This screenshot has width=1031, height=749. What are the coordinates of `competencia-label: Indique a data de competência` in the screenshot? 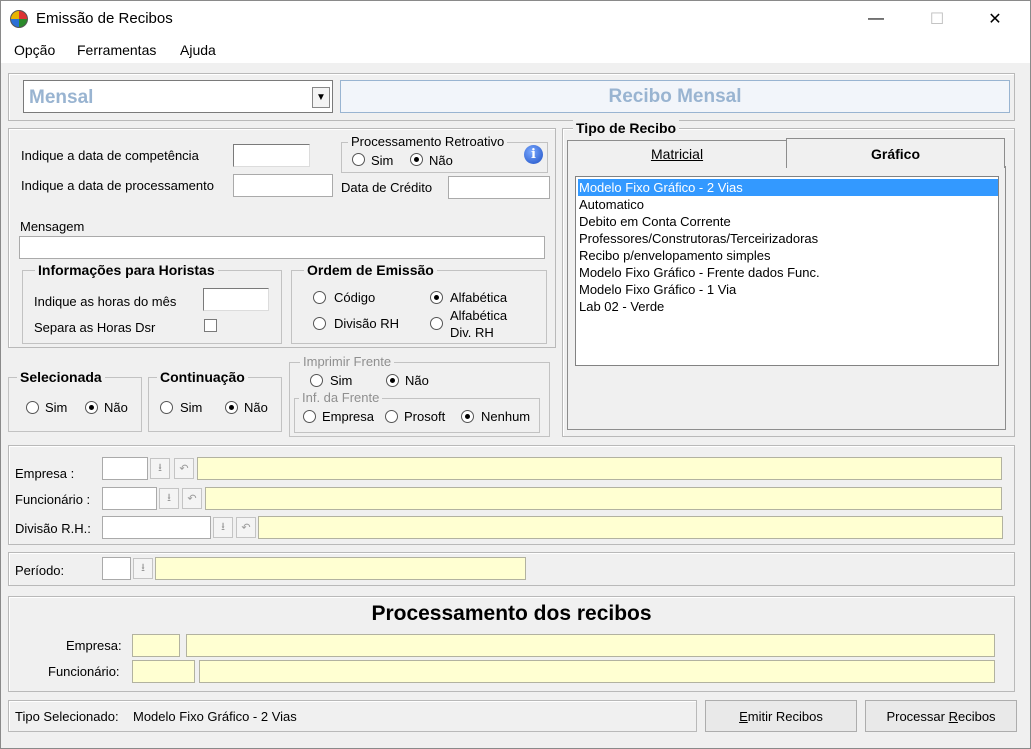 It's located at (110, 155).